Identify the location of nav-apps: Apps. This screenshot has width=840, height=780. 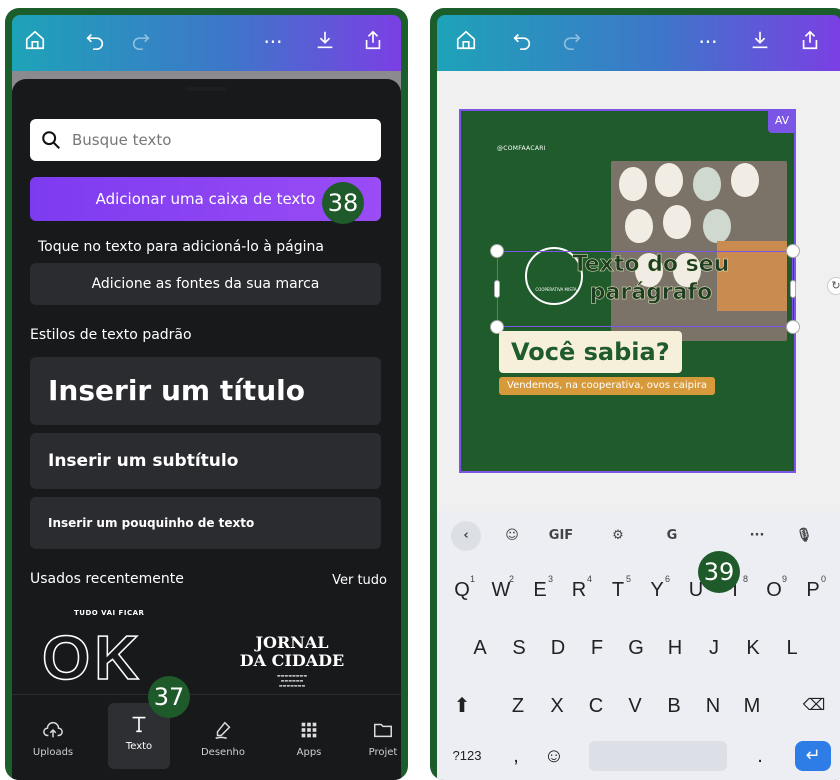
(309, 740).